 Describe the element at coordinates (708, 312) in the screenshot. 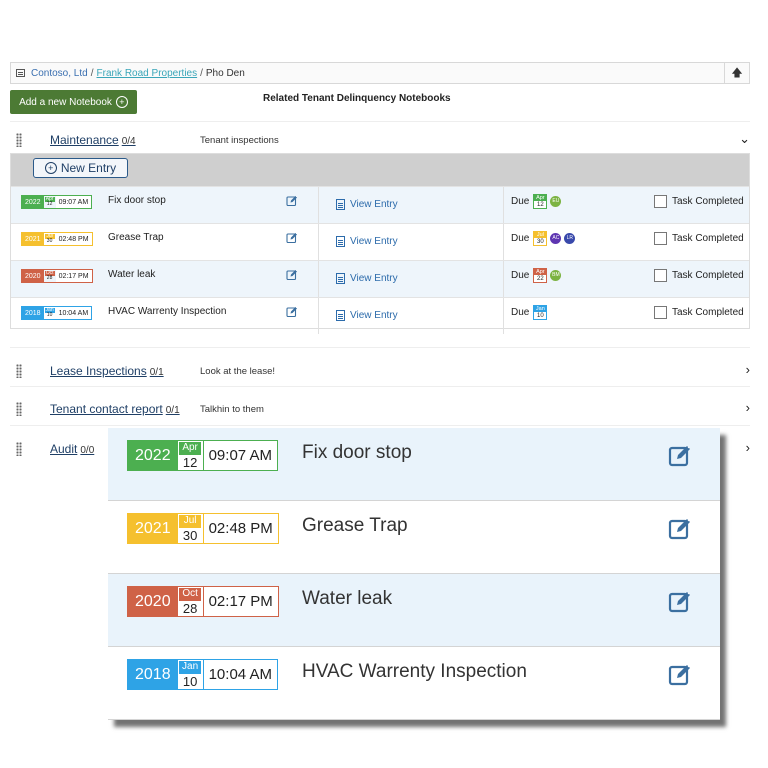

I see `task-completed-label: Task Completed` at that location.